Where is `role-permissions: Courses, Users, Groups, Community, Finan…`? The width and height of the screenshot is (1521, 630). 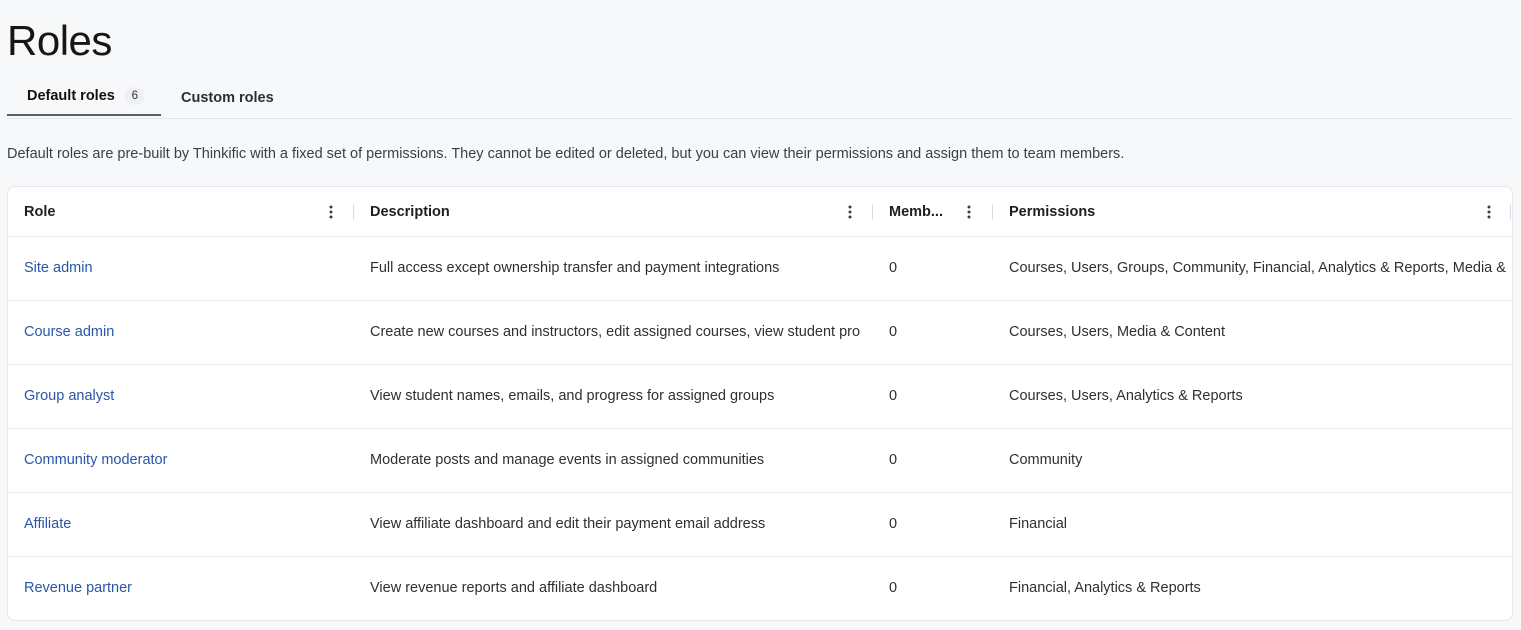 role-permissions: Courses, Users, Groups, Community, Finan… is located at coordinates (1257, 268).